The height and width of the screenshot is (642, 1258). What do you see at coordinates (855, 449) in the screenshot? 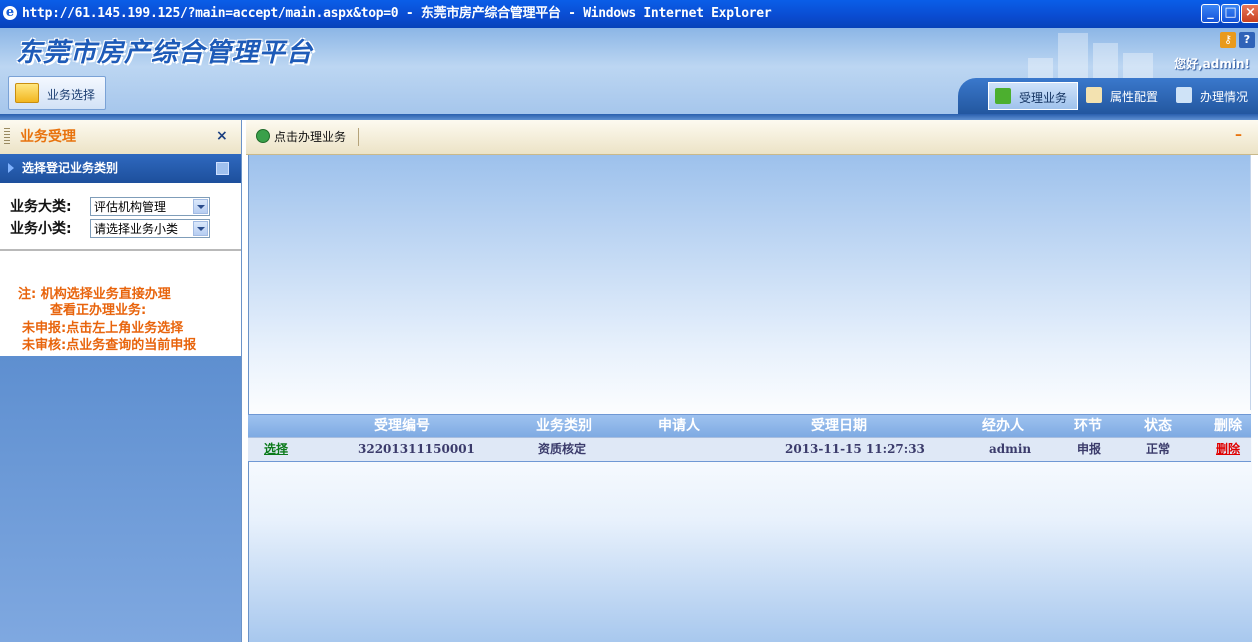
I see `cell-date: 2013-11-15 11:27:33` at bounding box center [855, 449].